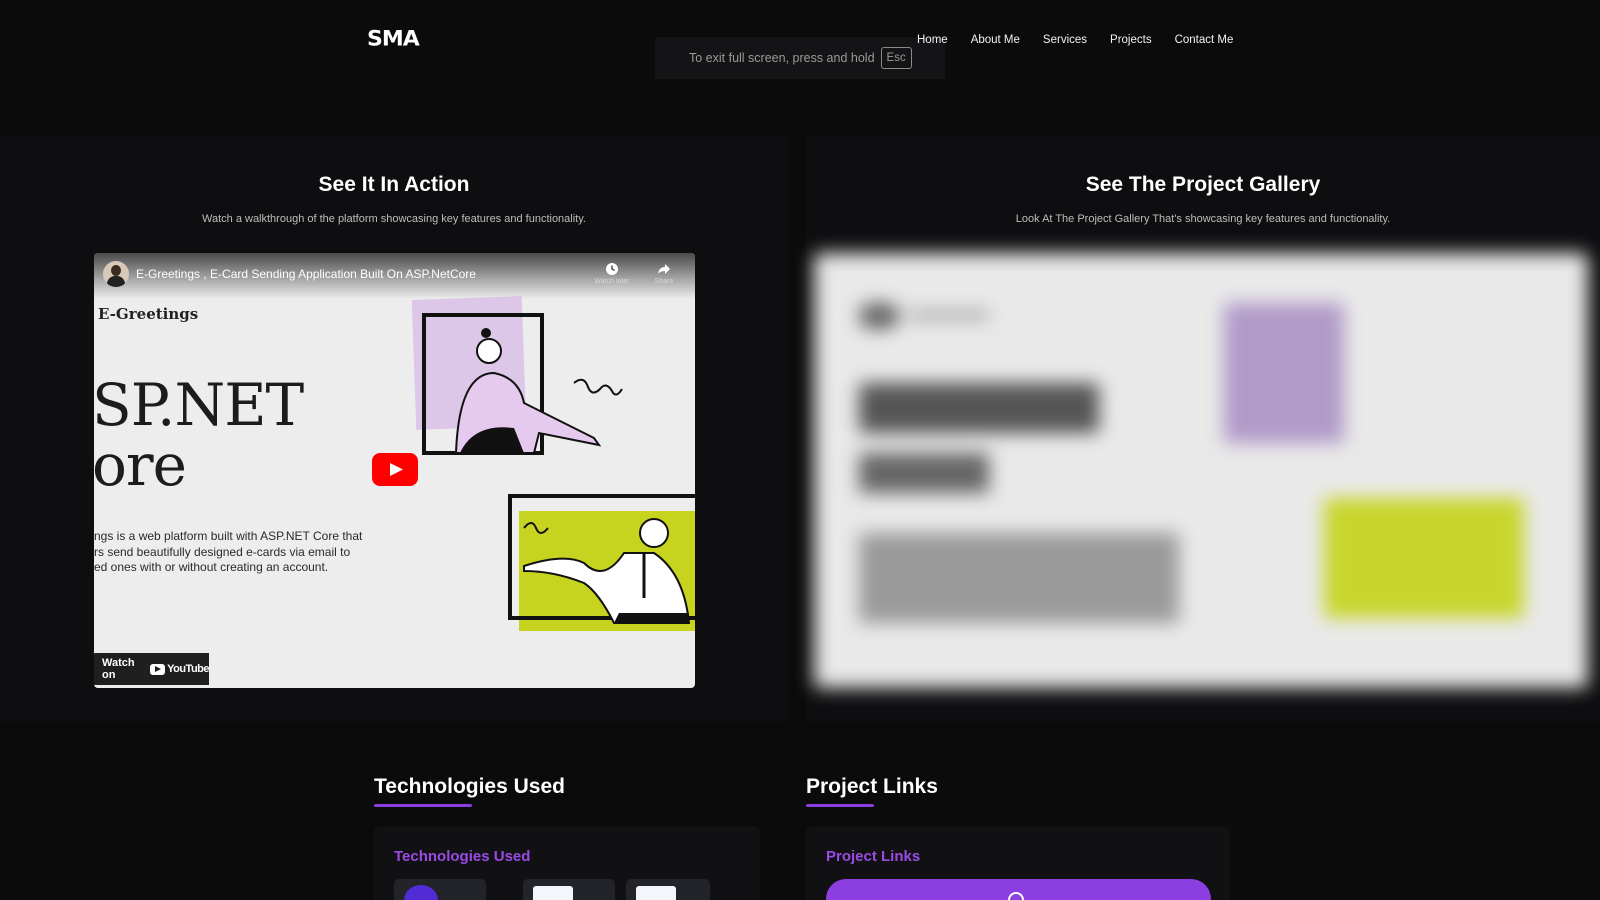 The height and width of the screenshot is (900, 1600). I want to click on gallery-title: See The Project Gallery, so click(1203, 184).